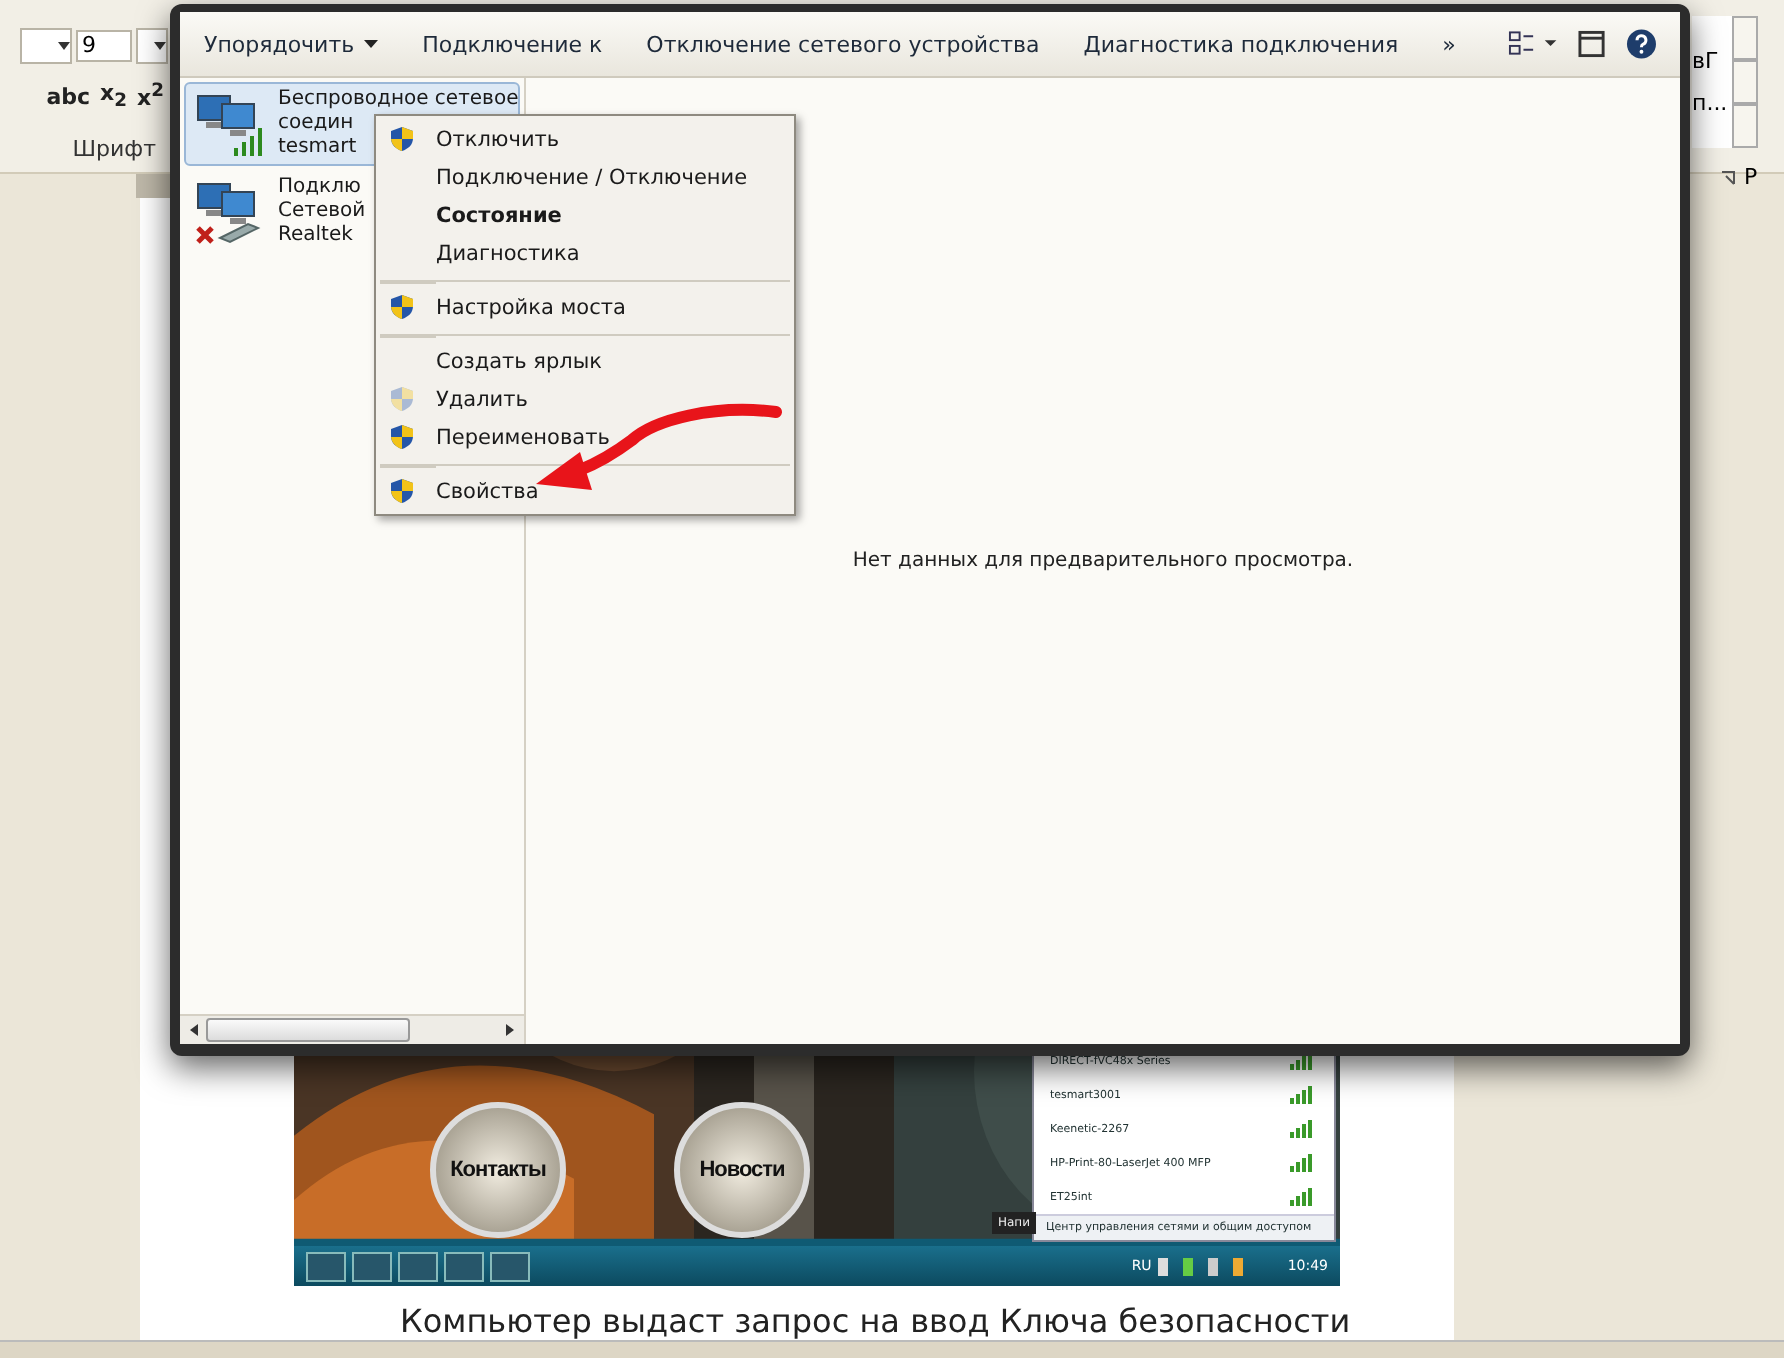  Describe the element at coordinates (1712, 61) in the screenshot. I see `style-preview: вГ` at that location.